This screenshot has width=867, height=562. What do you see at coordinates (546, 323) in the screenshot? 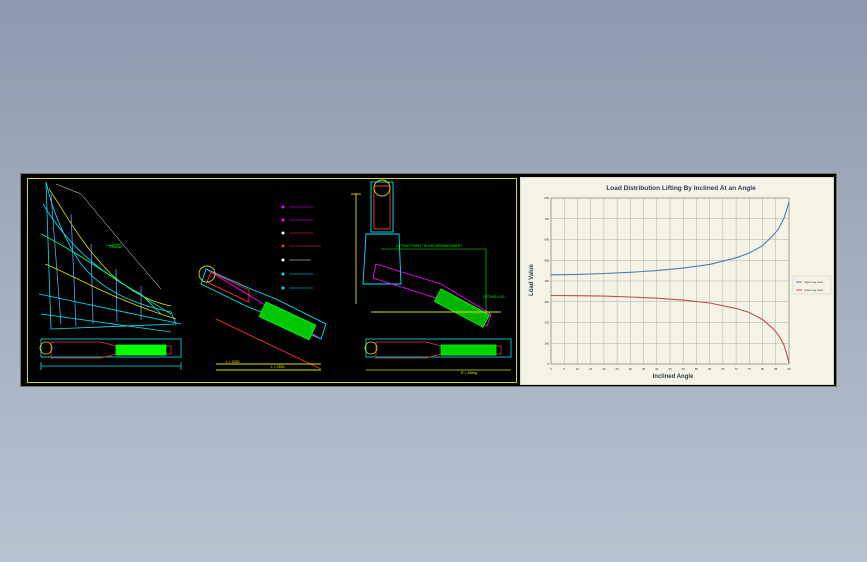
I see `y-tick-label: 200` at bounding box center [546, 323].